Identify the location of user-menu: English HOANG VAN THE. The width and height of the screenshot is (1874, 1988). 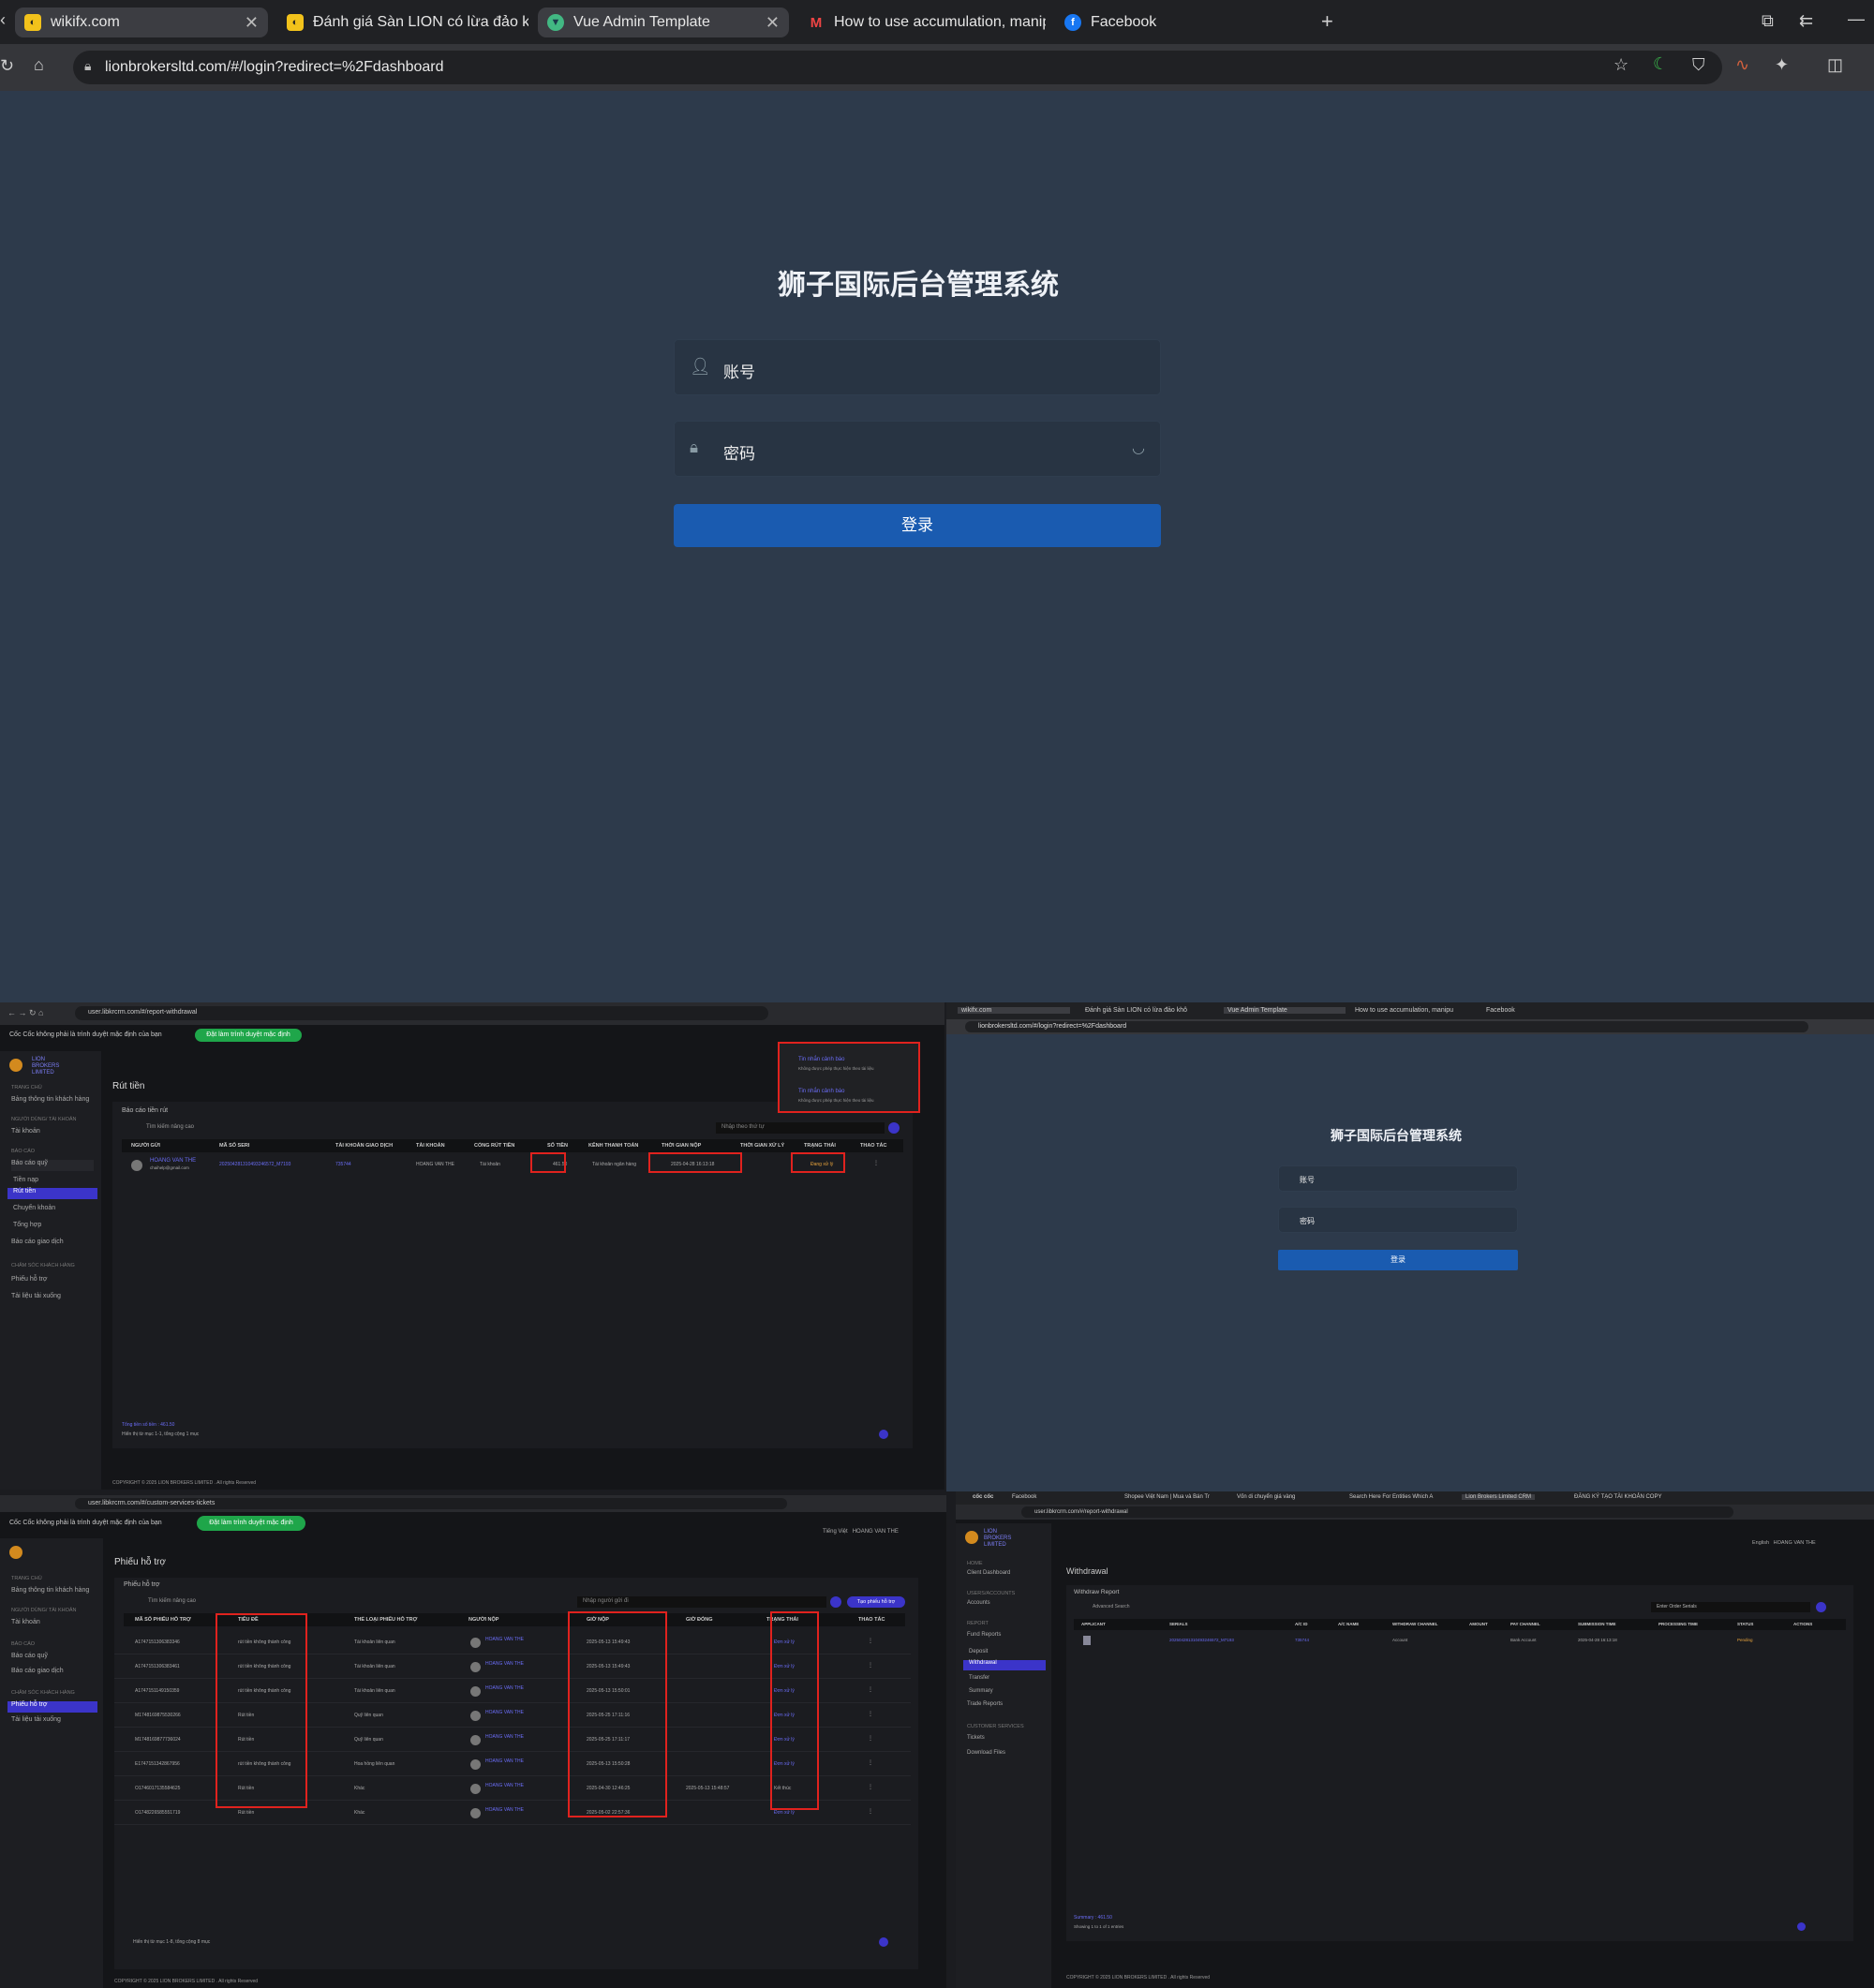
(1784, 1543).